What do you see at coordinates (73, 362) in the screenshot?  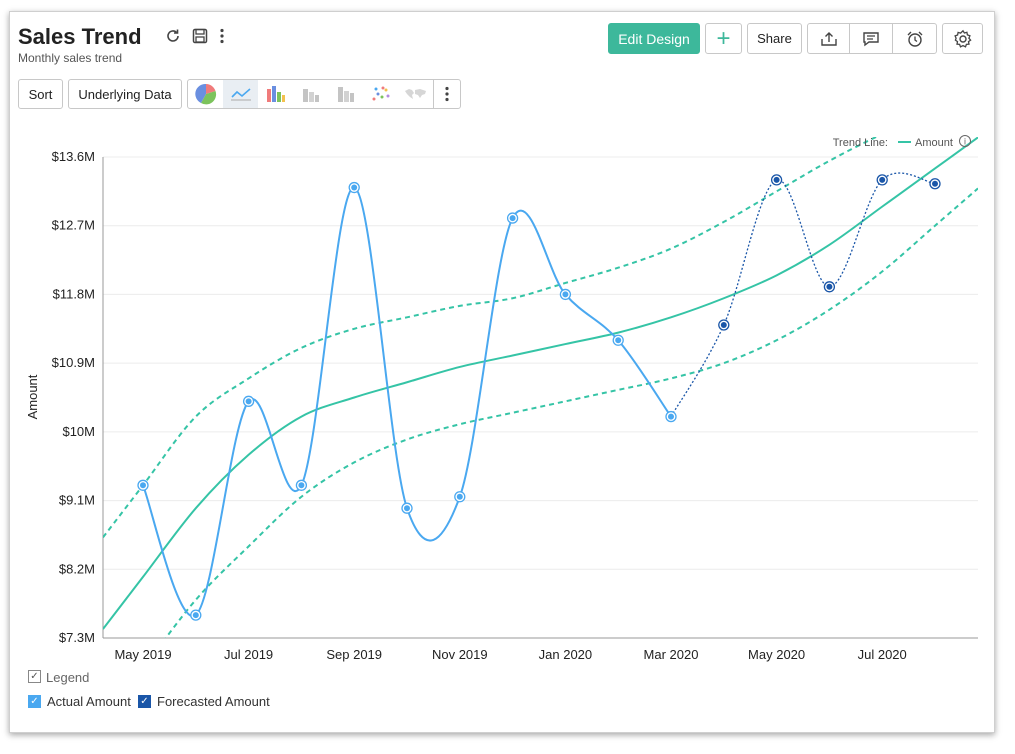 I see `y-tick-label: $10.9M` at bounding box center [73, 362].